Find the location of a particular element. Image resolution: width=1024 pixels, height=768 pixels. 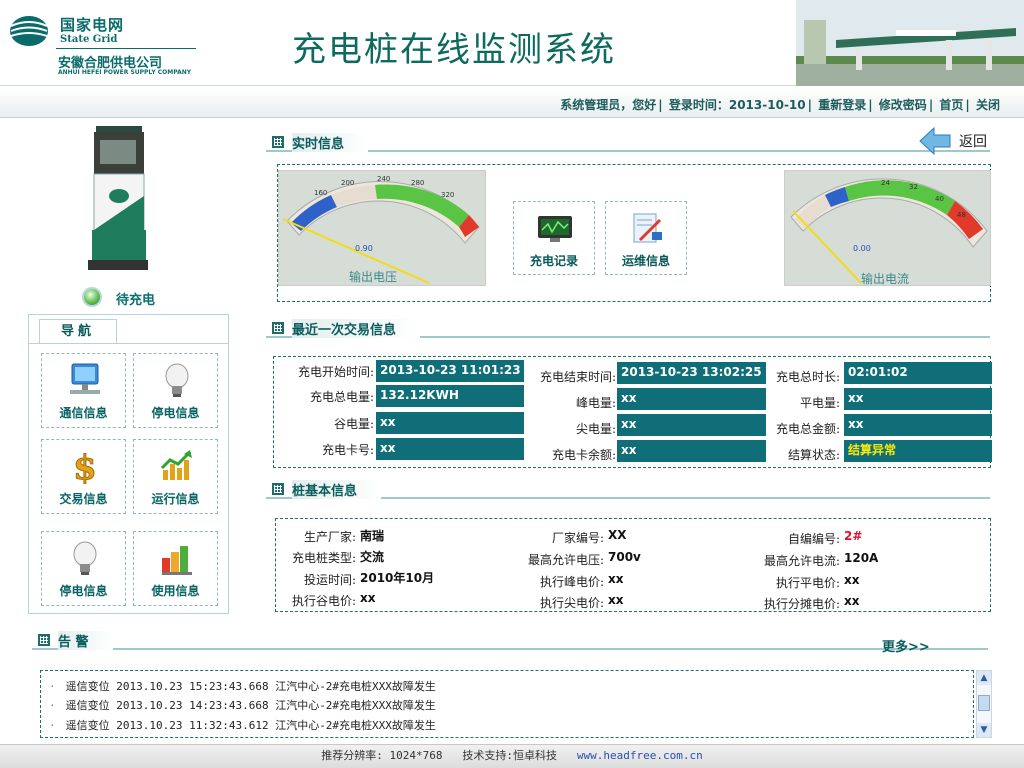

tx-label: 充电总电量: is located at coordinates (341, 397).